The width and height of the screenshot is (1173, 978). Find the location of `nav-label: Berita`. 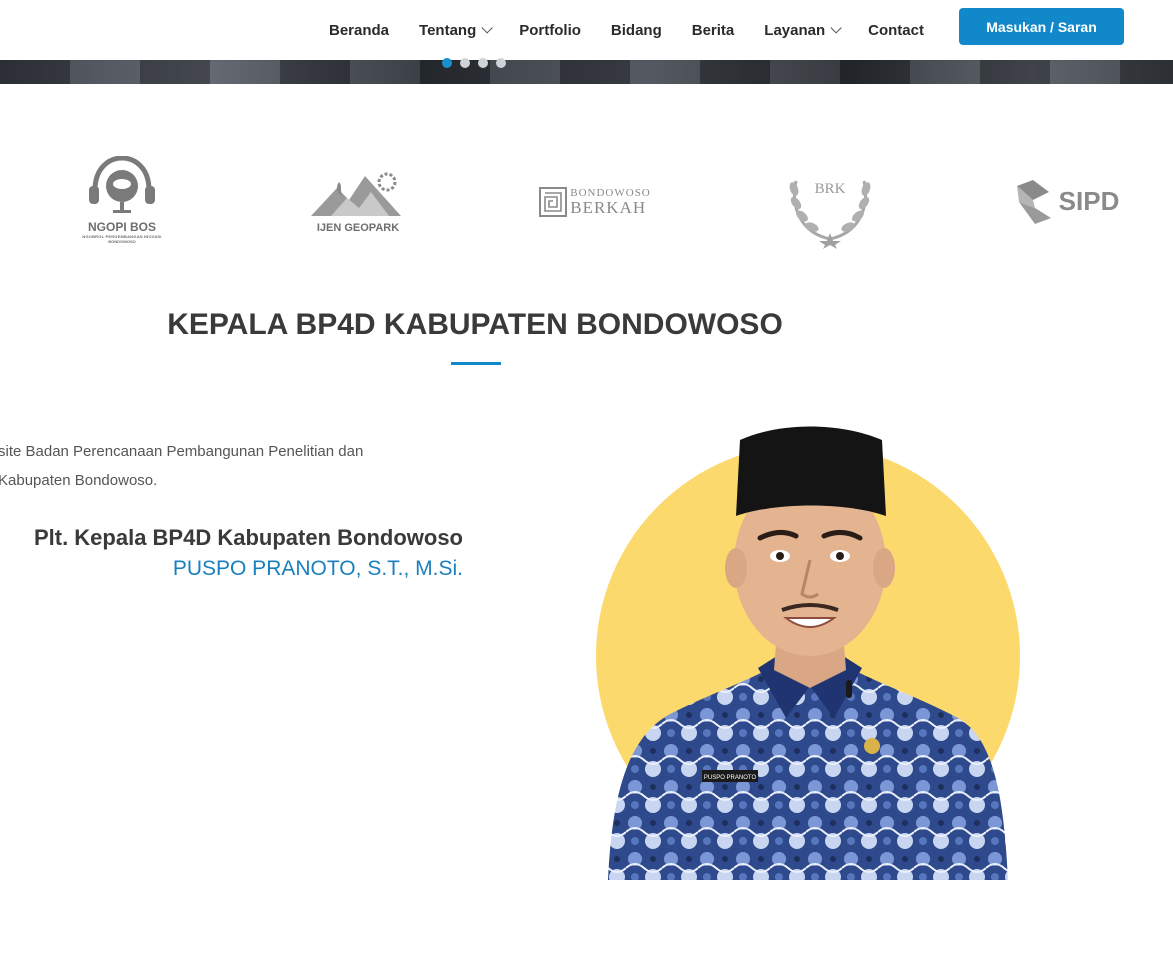

nav-label: Berita is located at coordinates (713, 30).